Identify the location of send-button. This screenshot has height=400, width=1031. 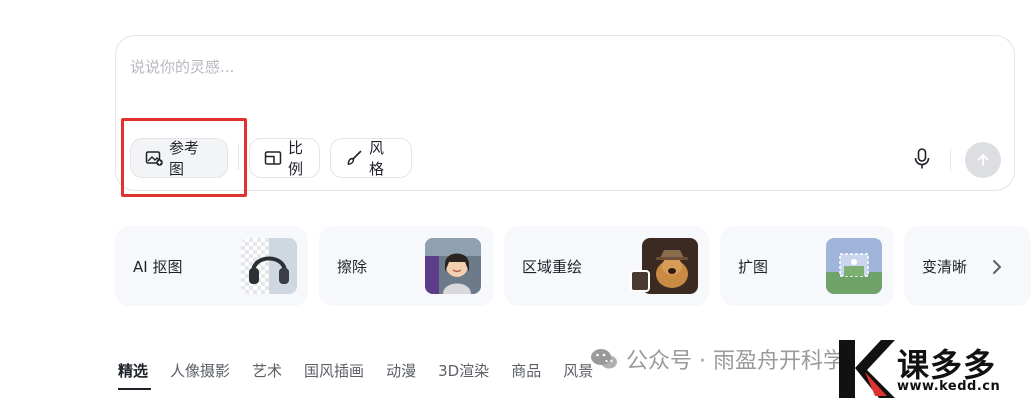
(983, 160).